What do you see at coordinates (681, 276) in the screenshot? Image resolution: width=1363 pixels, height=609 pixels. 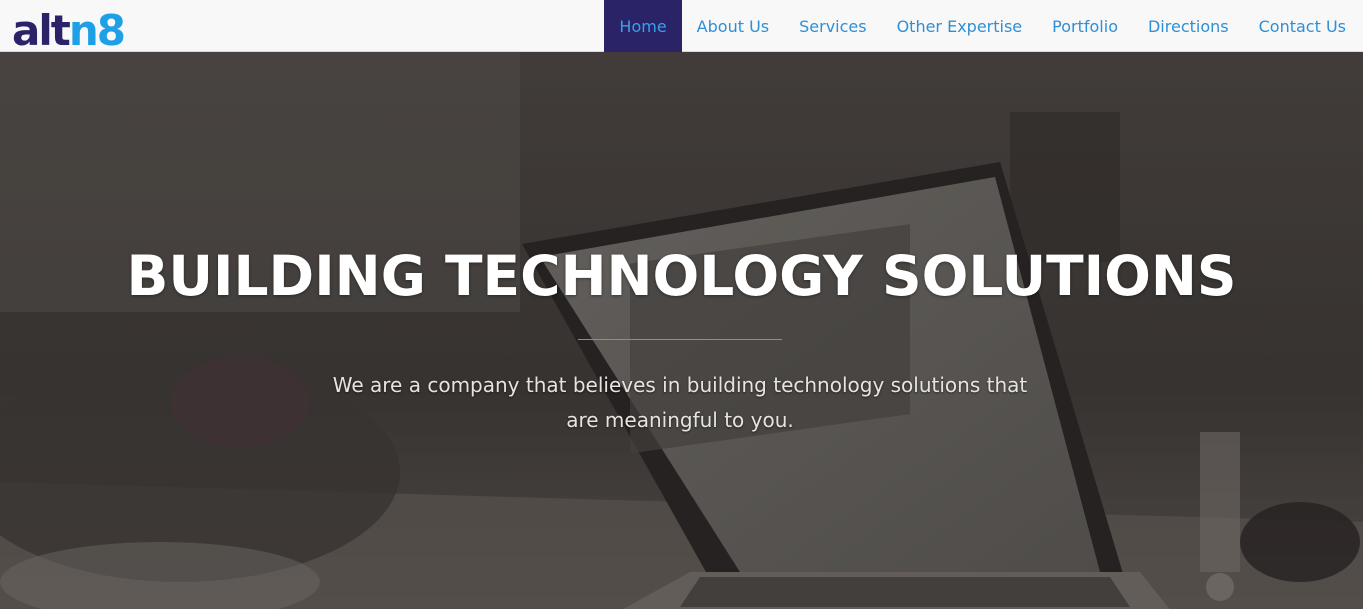 I see `hero-title: BUILDING TECHNOLOGY SOLUTIONS` at bounding box center [681, 276].